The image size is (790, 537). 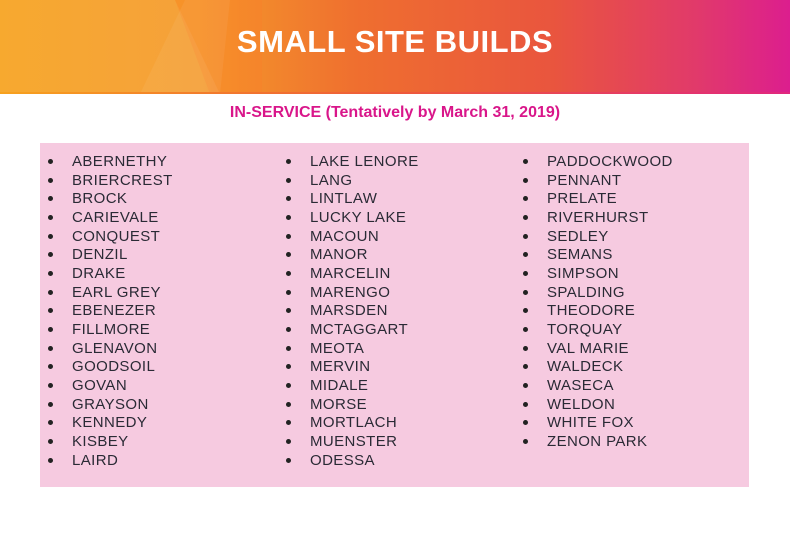 What do you see at coordinates (364, 161) in the screenshot?
I see `location-name: LAKE LENORE` at bounding box center [364, 161].